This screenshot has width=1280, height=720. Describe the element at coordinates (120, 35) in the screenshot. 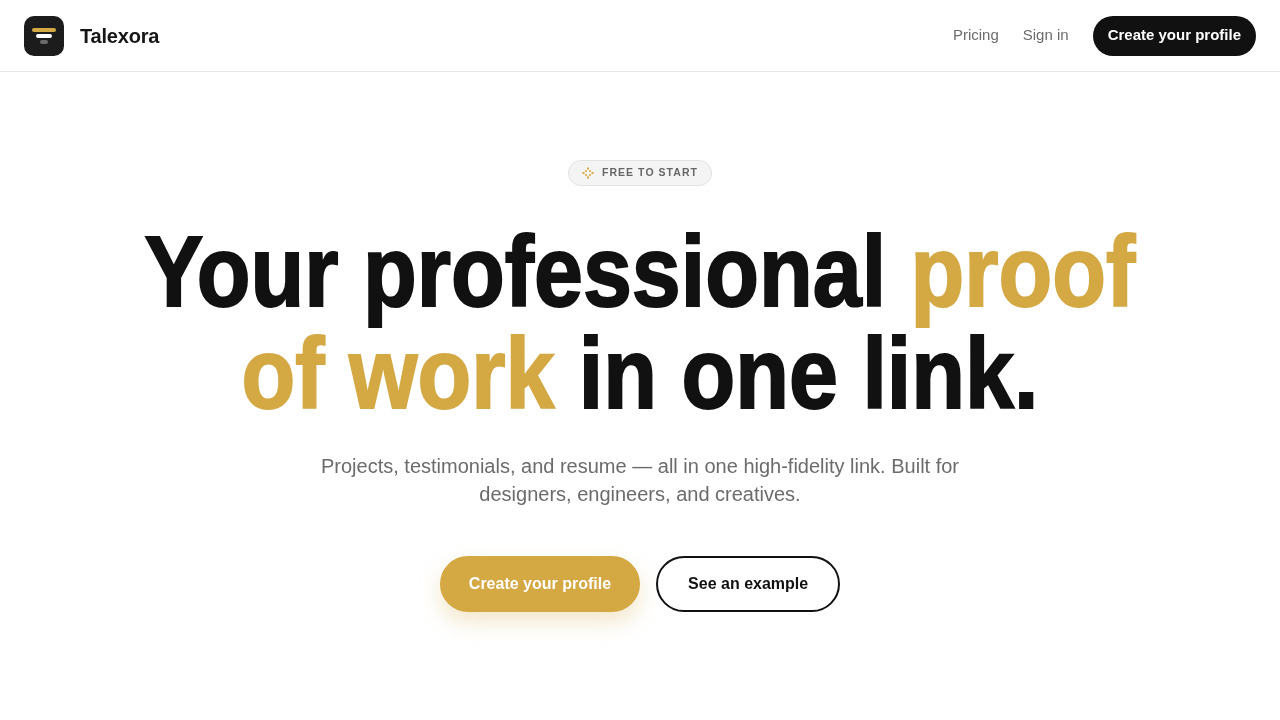

I see `brand-name: Talexora` at that location.